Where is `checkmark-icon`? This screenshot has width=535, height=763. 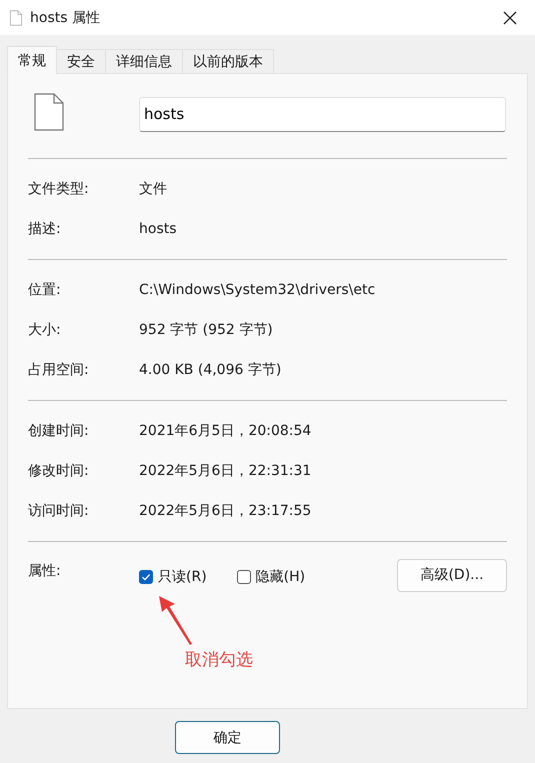 checkmark-icon is located at coordinates (146, 577).